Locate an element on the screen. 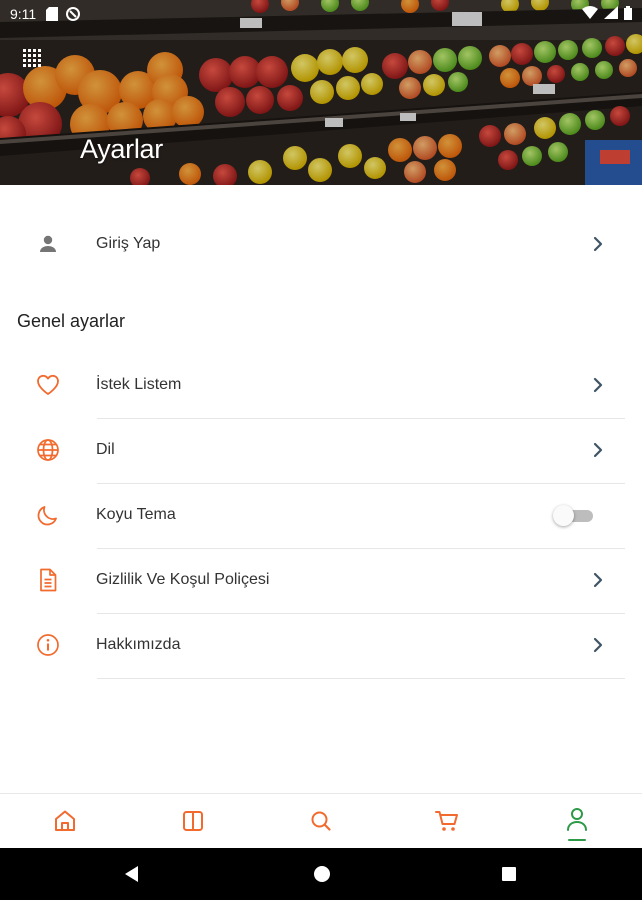 The width and height of the screenshot is (642, 900). cart-icon is located at coordinates (446, 821).